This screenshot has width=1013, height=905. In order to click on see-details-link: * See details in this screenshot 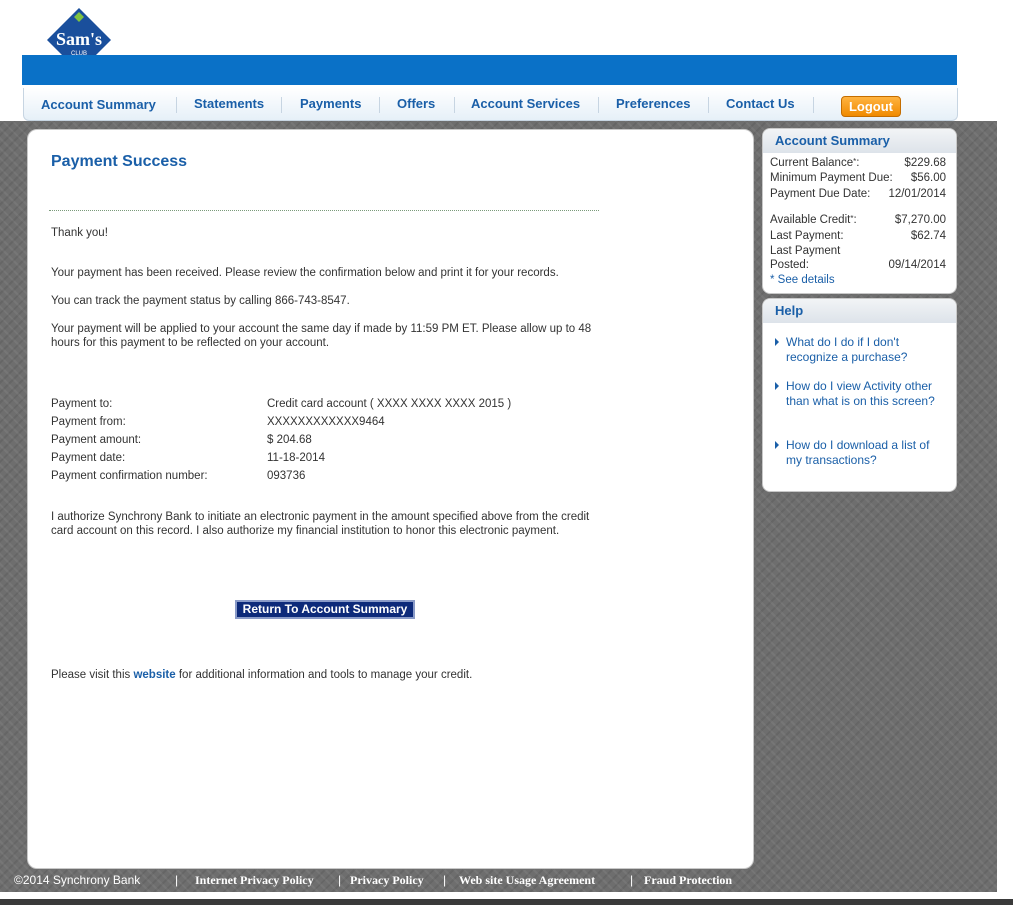, I will do `click(858, 280)`.